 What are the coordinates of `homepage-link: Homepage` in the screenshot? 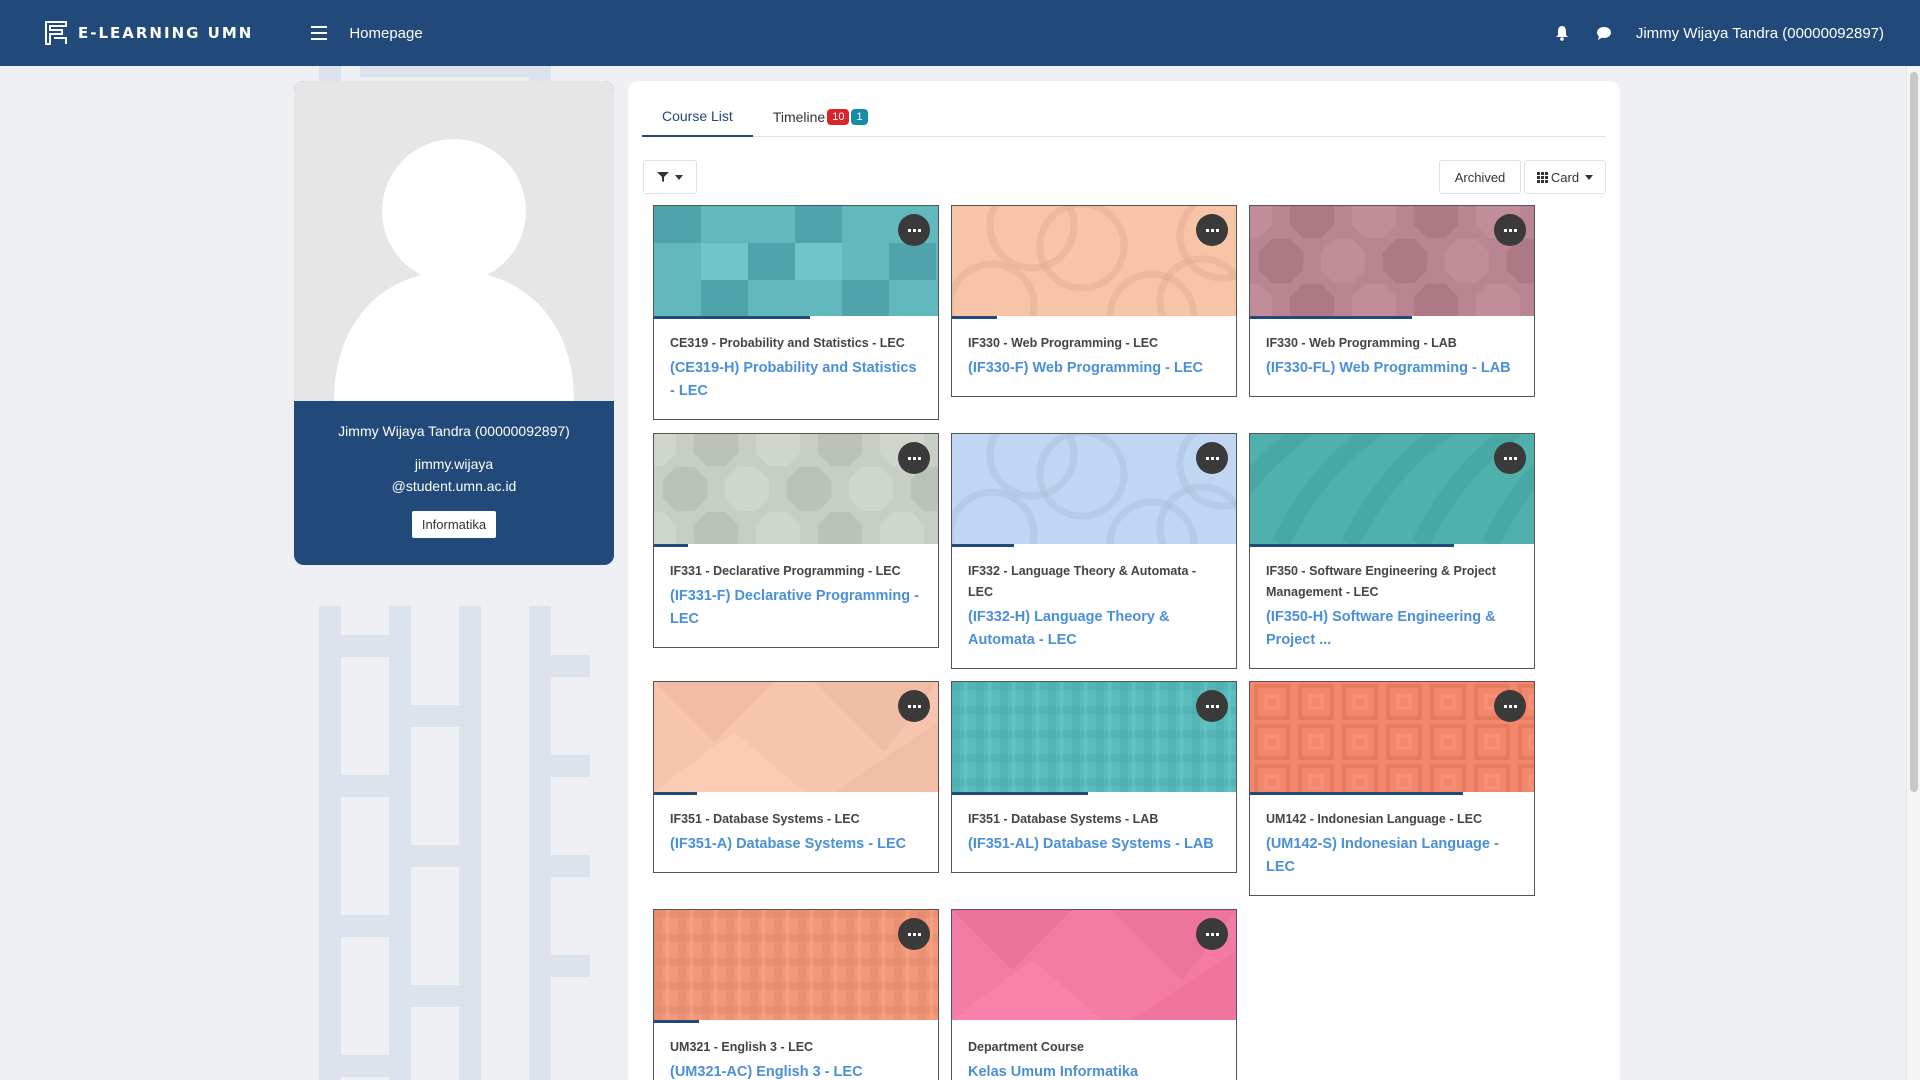 It's located at (385, 33).